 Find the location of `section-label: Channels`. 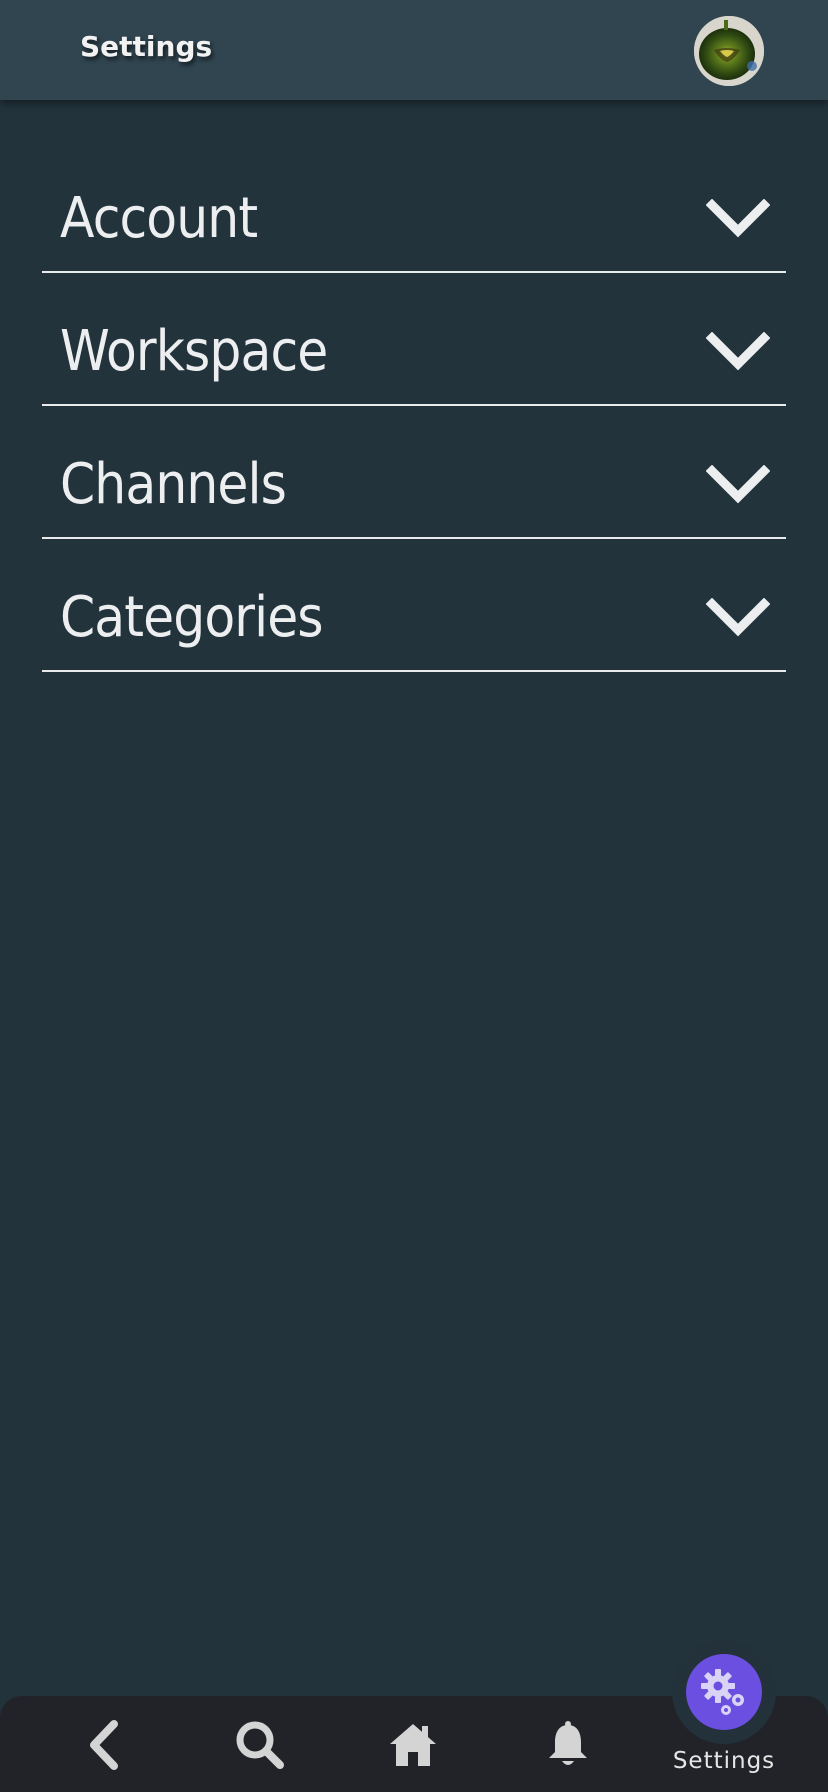

section-label: Channels is located at coordinates (173, 484).